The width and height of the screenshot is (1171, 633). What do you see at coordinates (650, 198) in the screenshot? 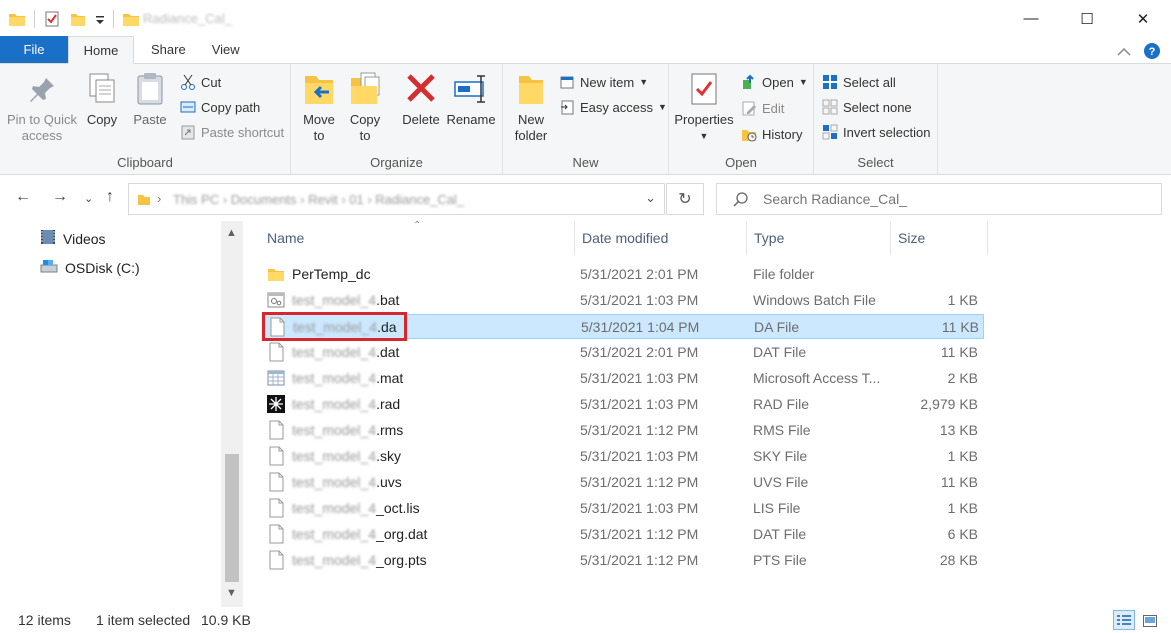
I see `address-history-chevron-icon: ⌄` at bounding box center [650, 198].